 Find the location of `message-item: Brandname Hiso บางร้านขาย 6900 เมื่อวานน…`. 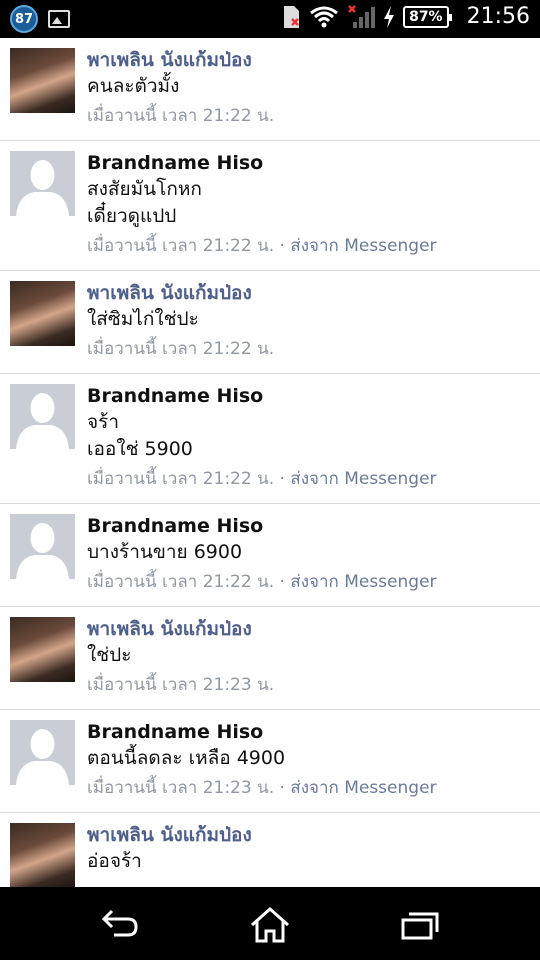

message-item: Brandname Hiso บางร้านขาย 6900 เมื่อวานน… is located at coordinates (270, 555).